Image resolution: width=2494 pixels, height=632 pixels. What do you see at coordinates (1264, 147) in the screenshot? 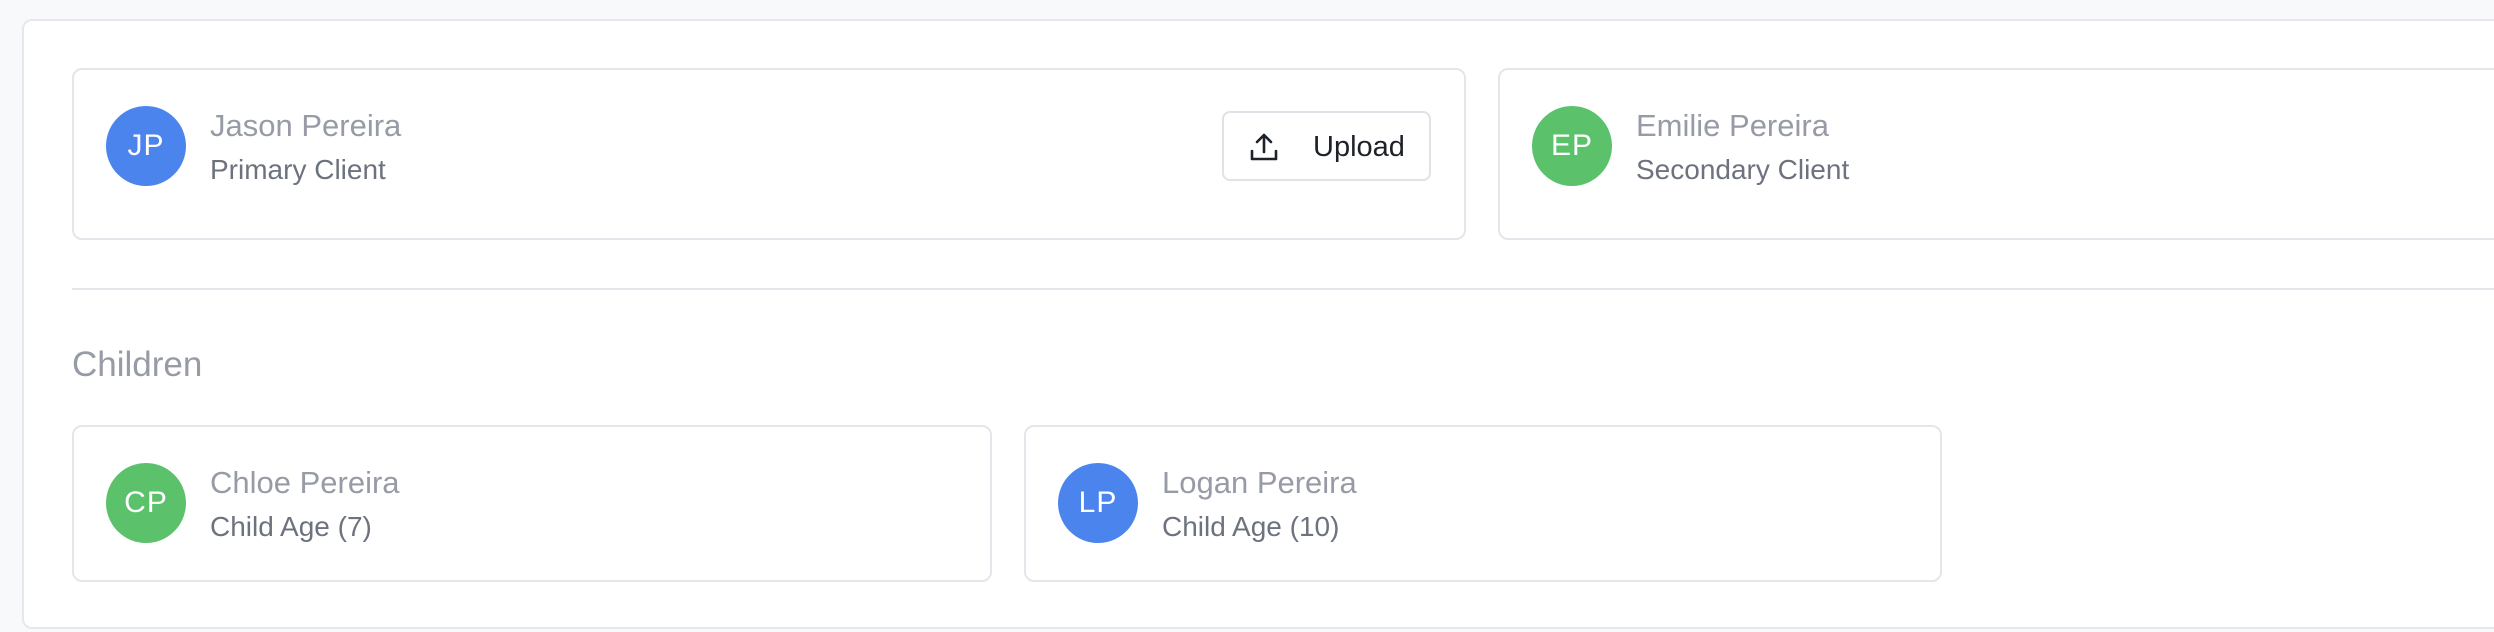
I see `upload-icon` at bounding box center [1264, 147].